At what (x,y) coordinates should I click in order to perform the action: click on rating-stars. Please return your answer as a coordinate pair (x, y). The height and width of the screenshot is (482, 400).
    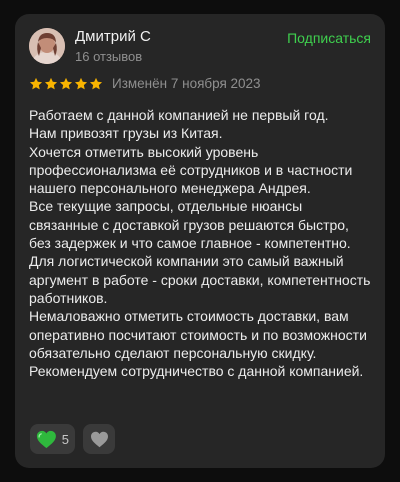
    Looking at the image, I should click on (66, 84).